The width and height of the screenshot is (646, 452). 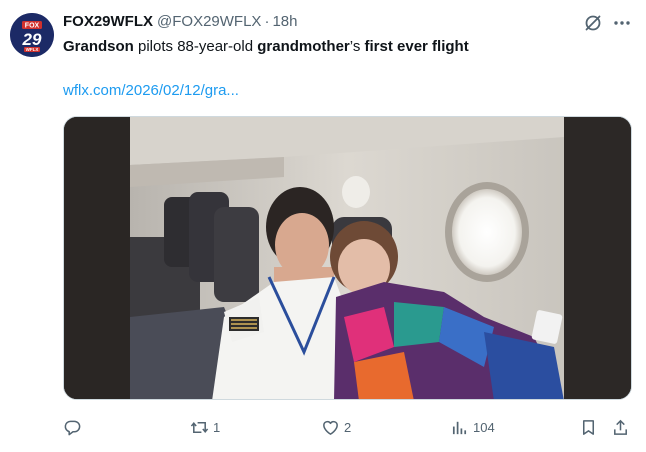 What do you see at coordinates (459, 427) in the screenshot?
I see `views-icon` at bounding box center [459, 427].